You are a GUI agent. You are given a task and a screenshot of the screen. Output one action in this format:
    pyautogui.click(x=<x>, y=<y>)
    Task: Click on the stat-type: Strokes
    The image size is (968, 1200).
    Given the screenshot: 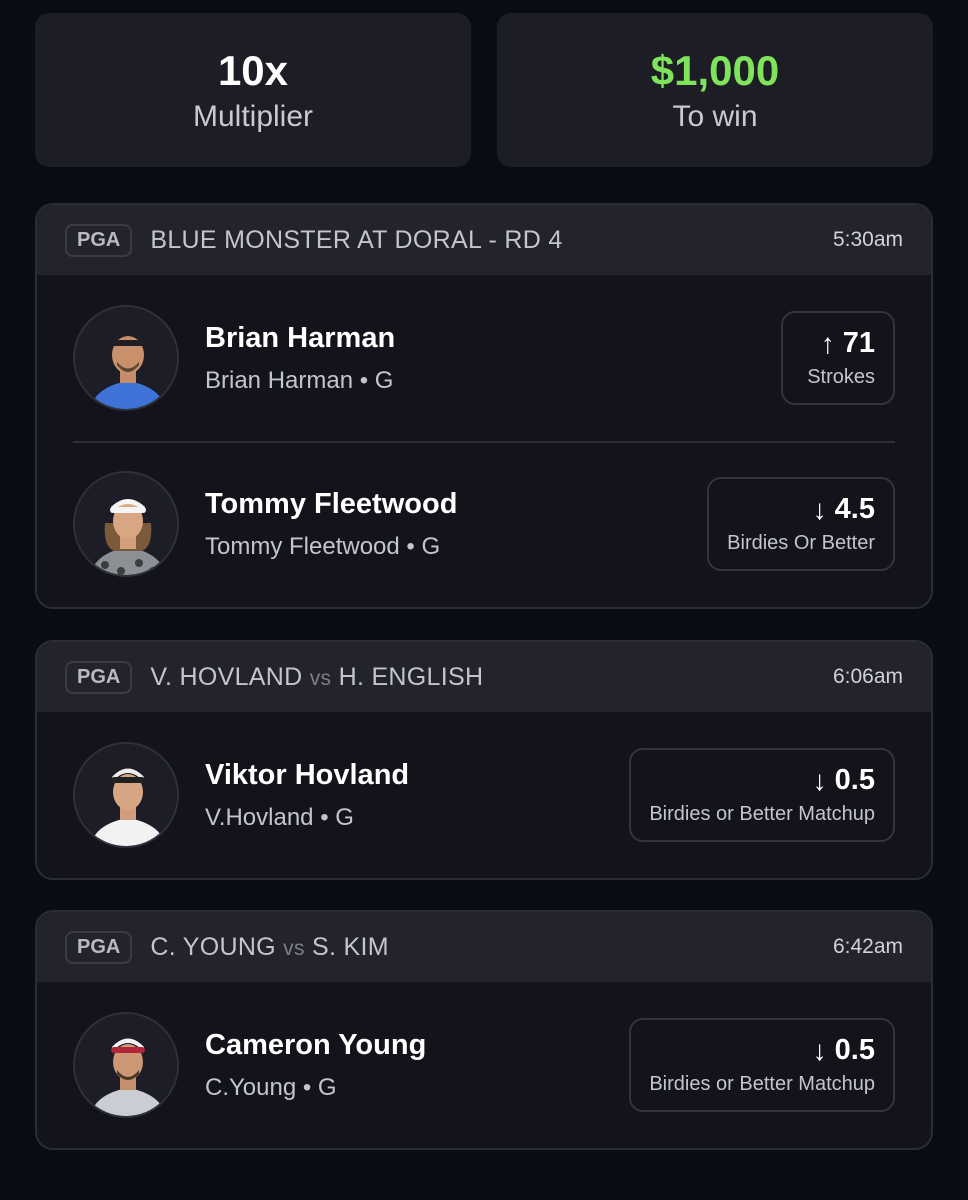 What is the action you would take?
    pyautogui.click(x=841, y=377)
    